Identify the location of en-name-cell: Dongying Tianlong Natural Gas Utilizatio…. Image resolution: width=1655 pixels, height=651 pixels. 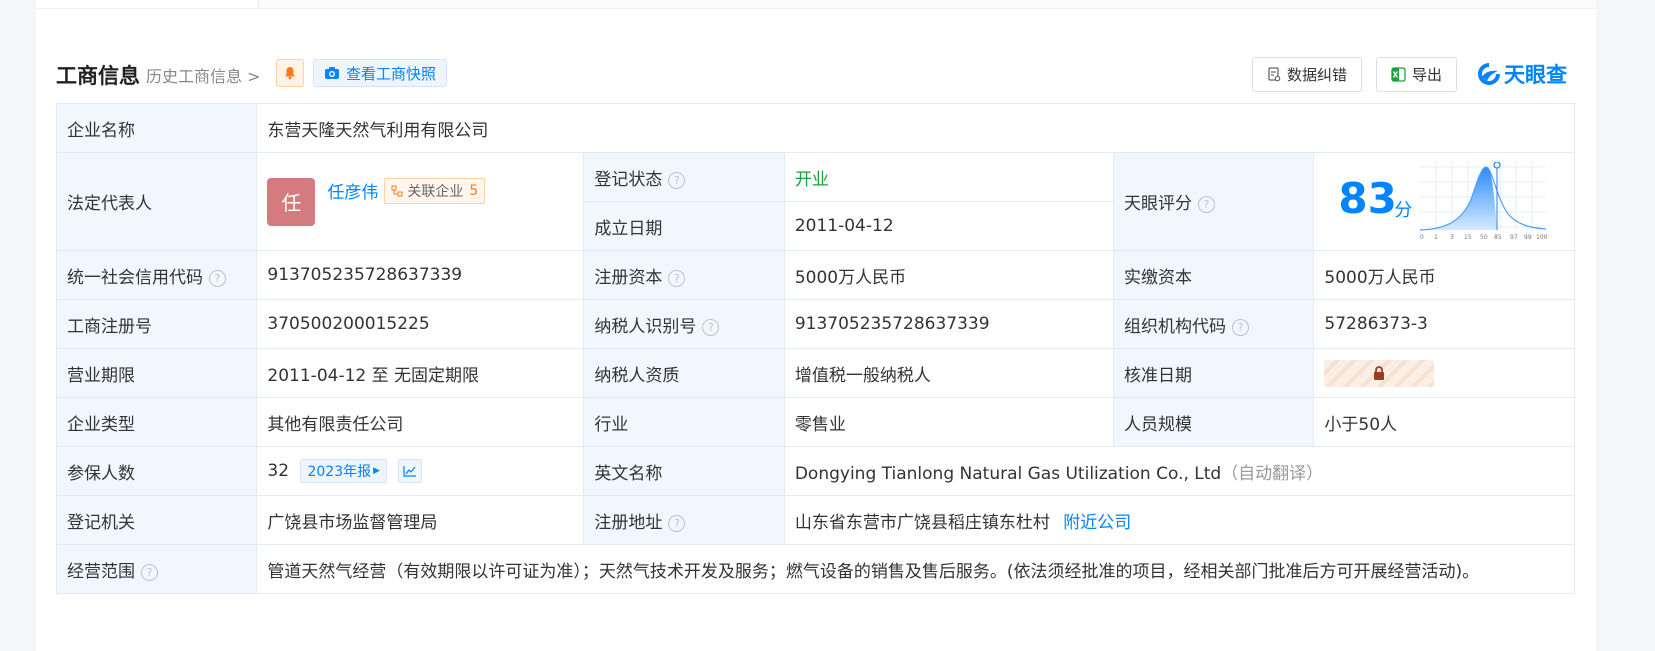
(1179, 471).